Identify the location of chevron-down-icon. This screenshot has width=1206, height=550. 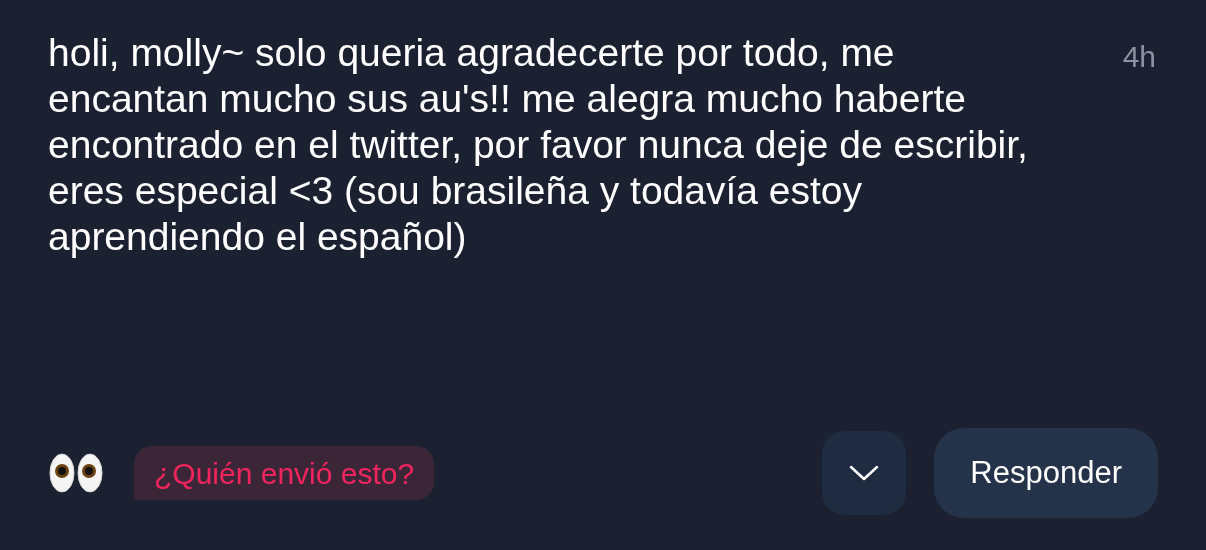
(864, 473).